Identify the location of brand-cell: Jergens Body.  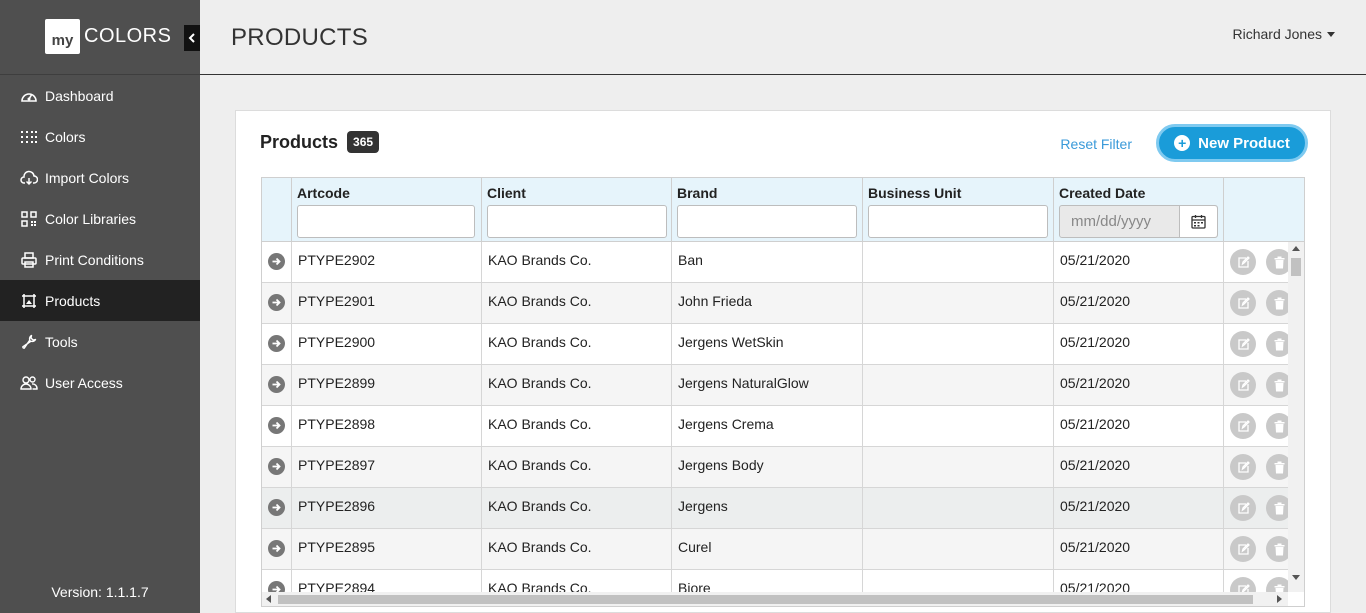
(767, 467).